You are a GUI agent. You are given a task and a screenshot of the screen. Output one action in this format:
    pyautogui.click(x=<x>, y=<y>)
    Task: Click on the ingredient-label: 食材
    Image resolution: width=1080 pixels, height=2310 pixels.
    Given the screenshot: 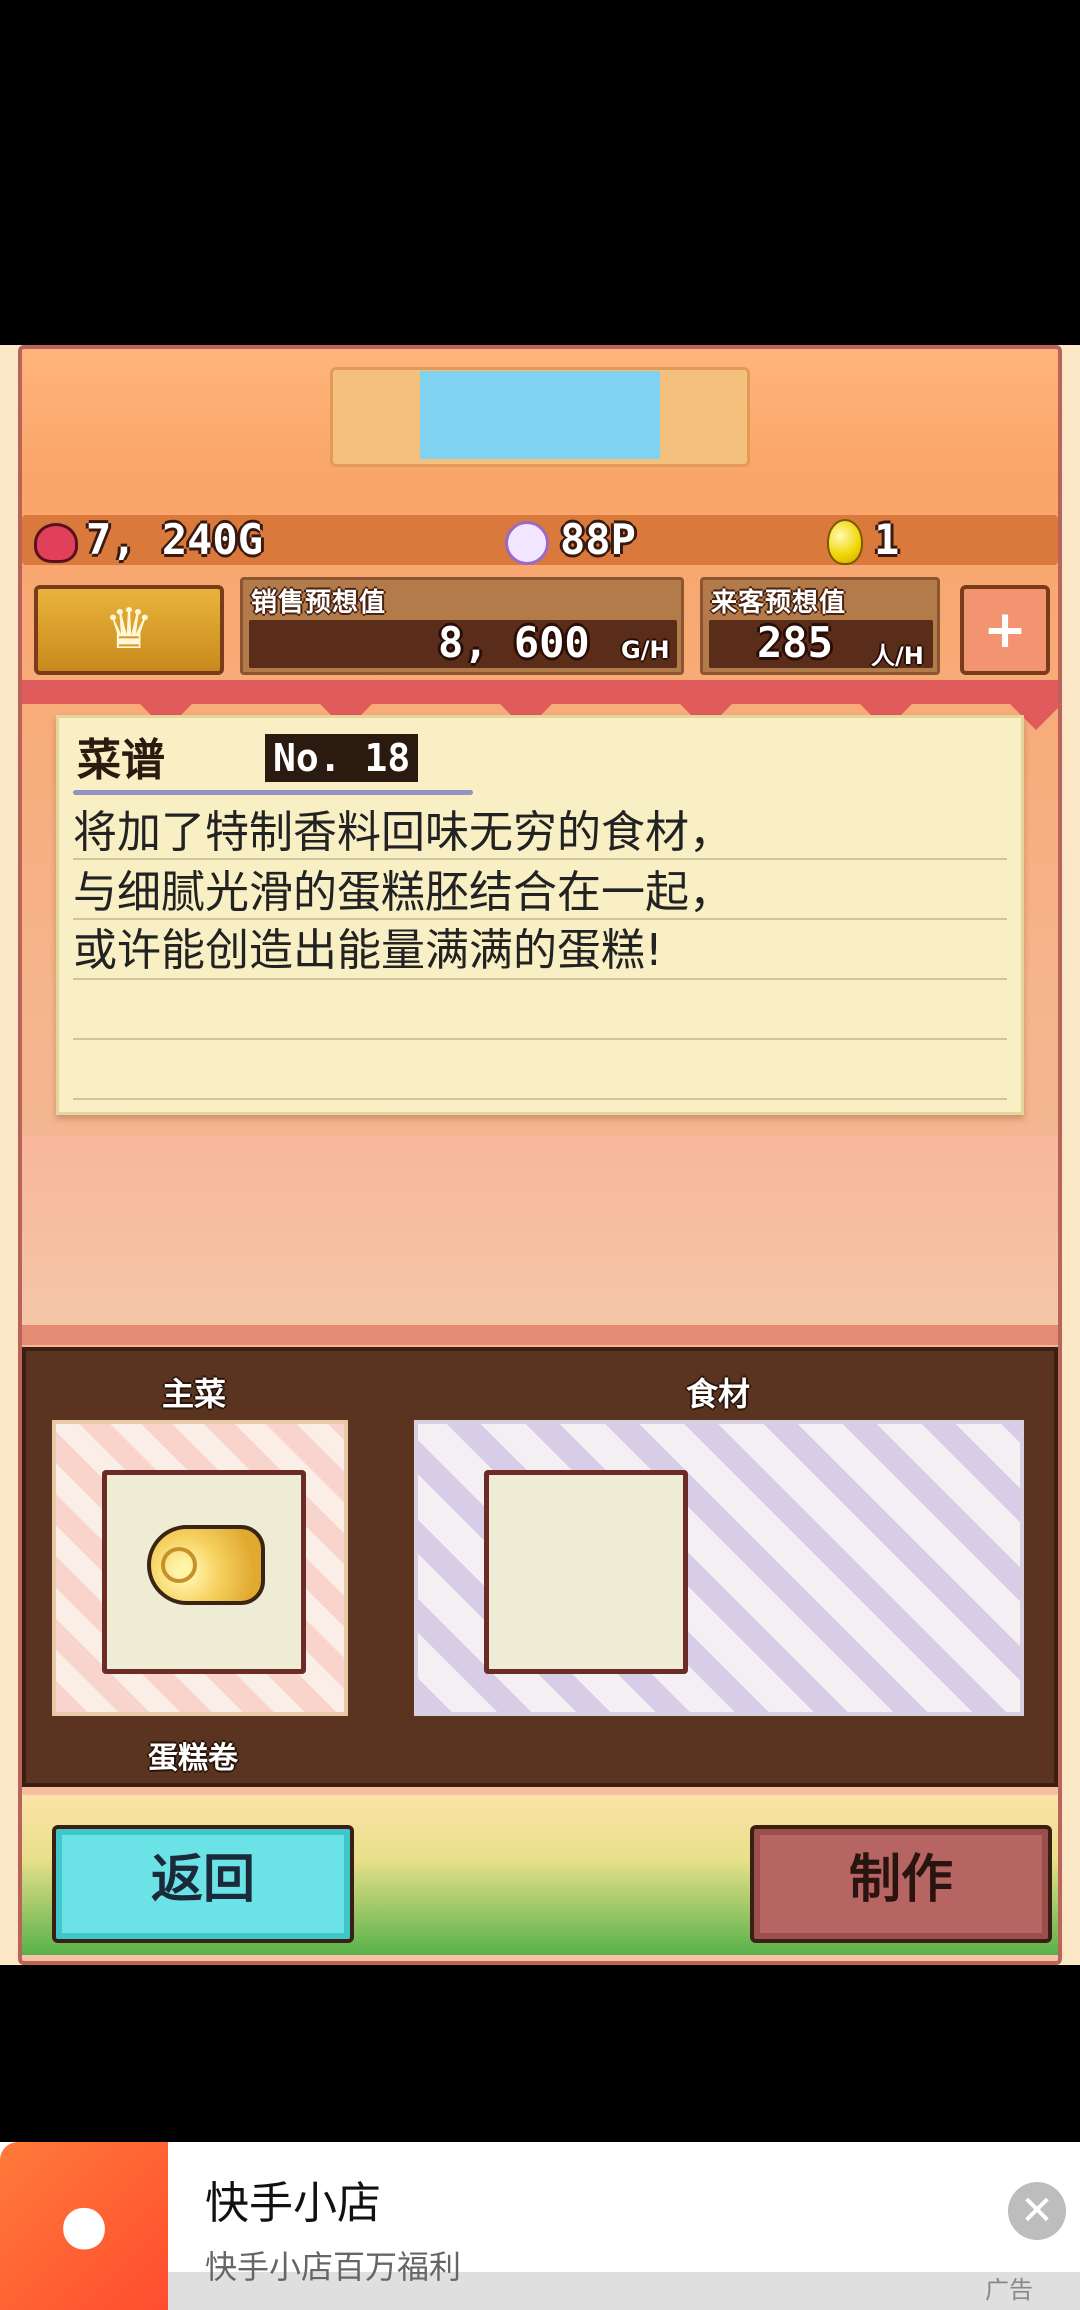 What is the action you would take?
    pyautogui.click(x=718, y=1394)
    